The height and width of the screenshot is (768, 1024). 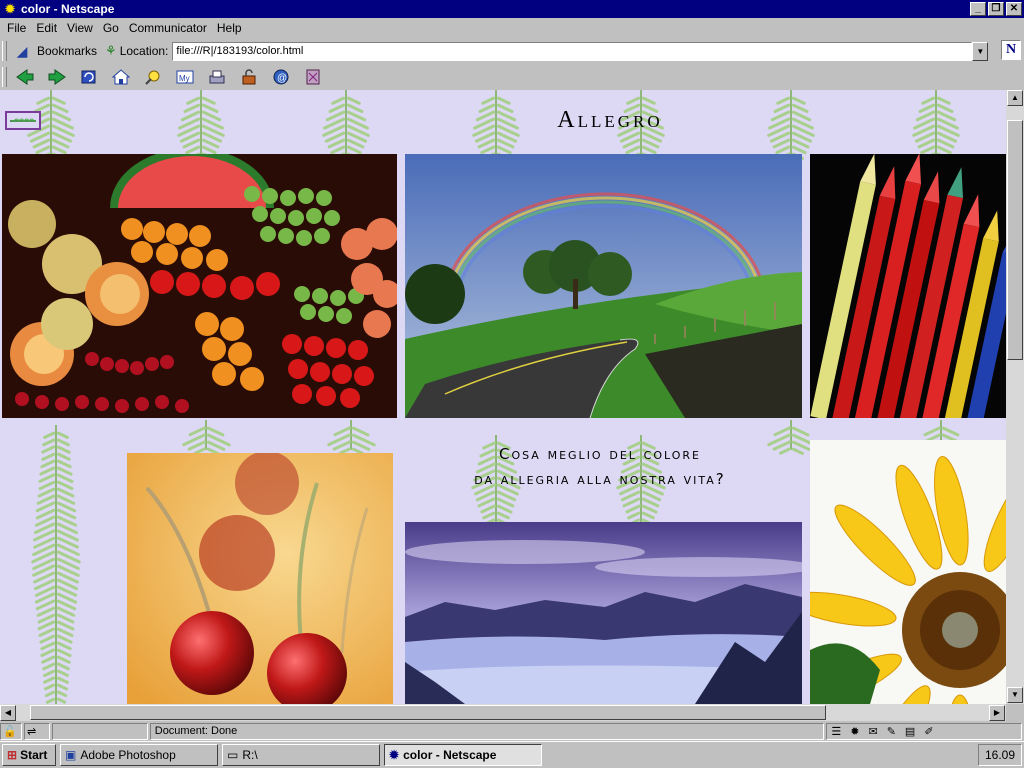 I want to click on horizontal-scroll-thumb, so click(x=428, y=712).